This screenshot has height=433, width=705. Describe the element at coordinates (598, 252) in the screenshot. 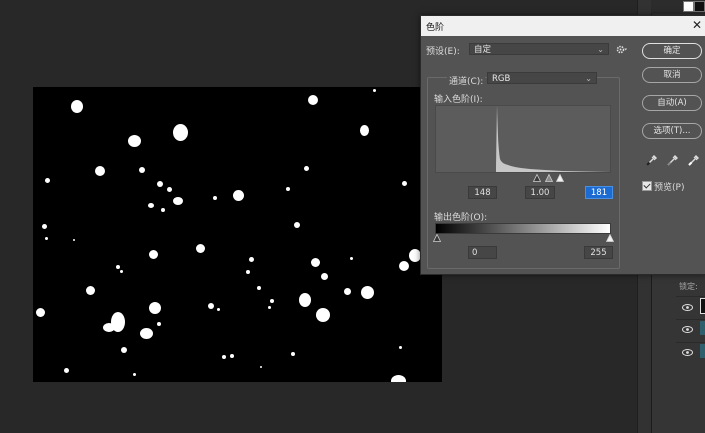

I see `output-white-field: 255` at that location.